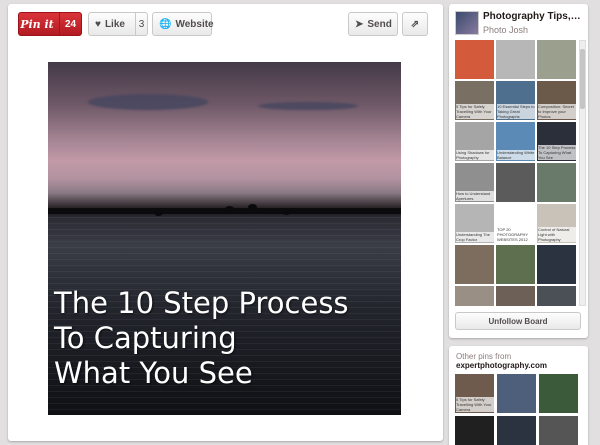 This screenshot has width=600, height=445. Describe the element at coordinates (474, 296) in the screenshot. I see `pin-thumbnail: How to use Flickr` at that location.